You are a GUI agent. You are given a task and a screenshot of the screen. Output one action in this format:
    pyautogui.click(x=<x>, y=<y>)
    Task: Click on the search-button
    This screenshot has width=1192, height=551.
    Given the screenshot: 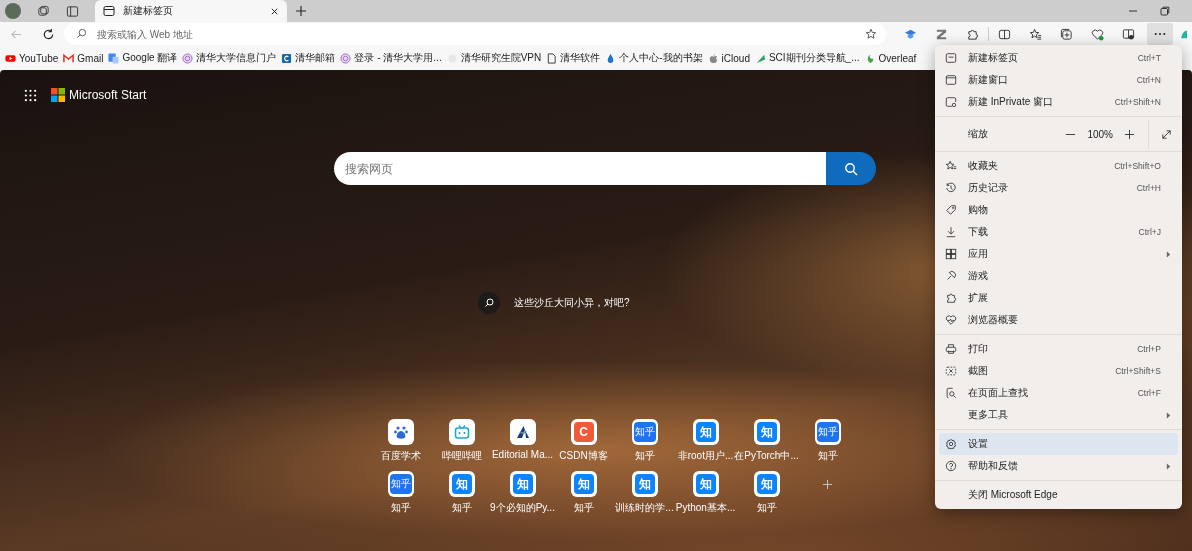 What is the action you would take?
    pyautogui.click(x=850, y=168)
    